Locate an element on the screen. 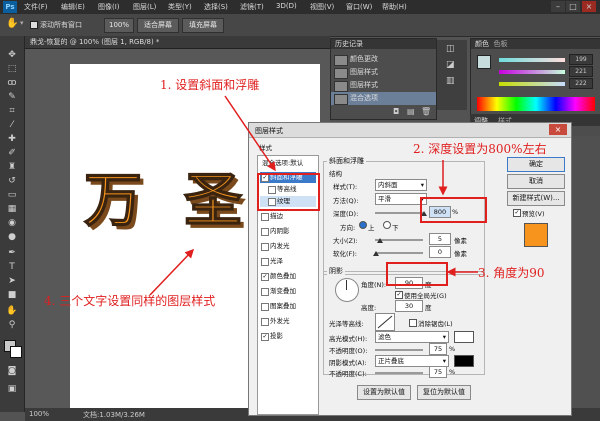 This screenshot has width=600, height=421. annotation-4: 4. 三个文字设置同样的图层样式 is located at coordinates (130, 301).